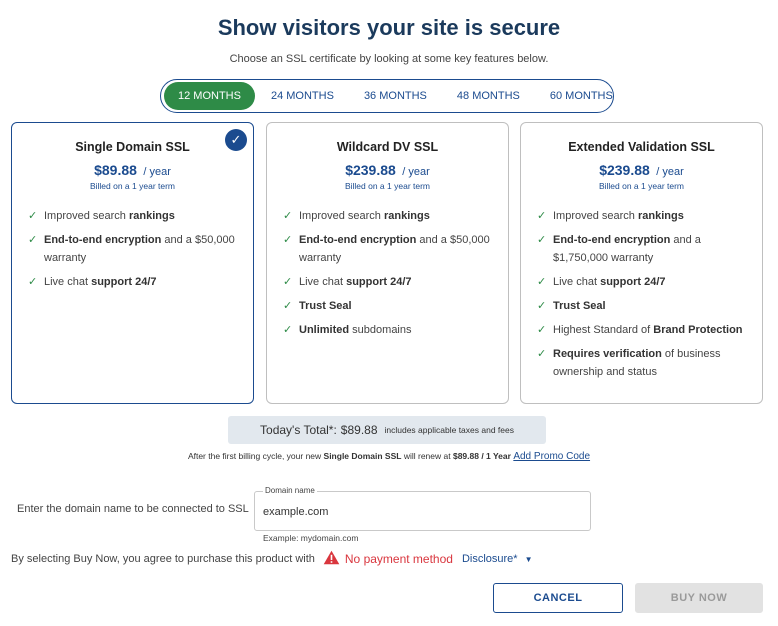  I want to click on term-48-months: 48 MONTHS, so click(488, 96).